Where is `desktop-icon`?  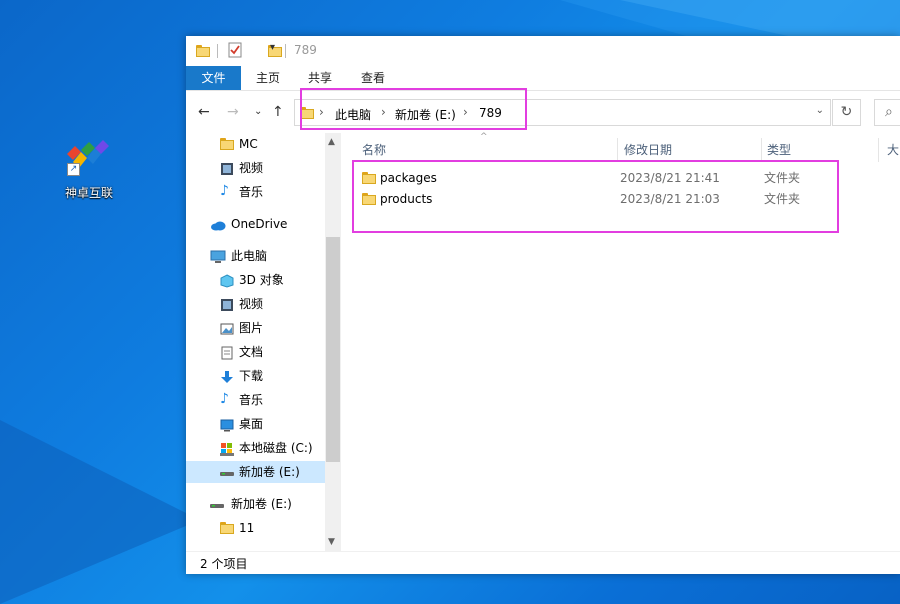 desktop-icon is located at coordinates (227, 424).